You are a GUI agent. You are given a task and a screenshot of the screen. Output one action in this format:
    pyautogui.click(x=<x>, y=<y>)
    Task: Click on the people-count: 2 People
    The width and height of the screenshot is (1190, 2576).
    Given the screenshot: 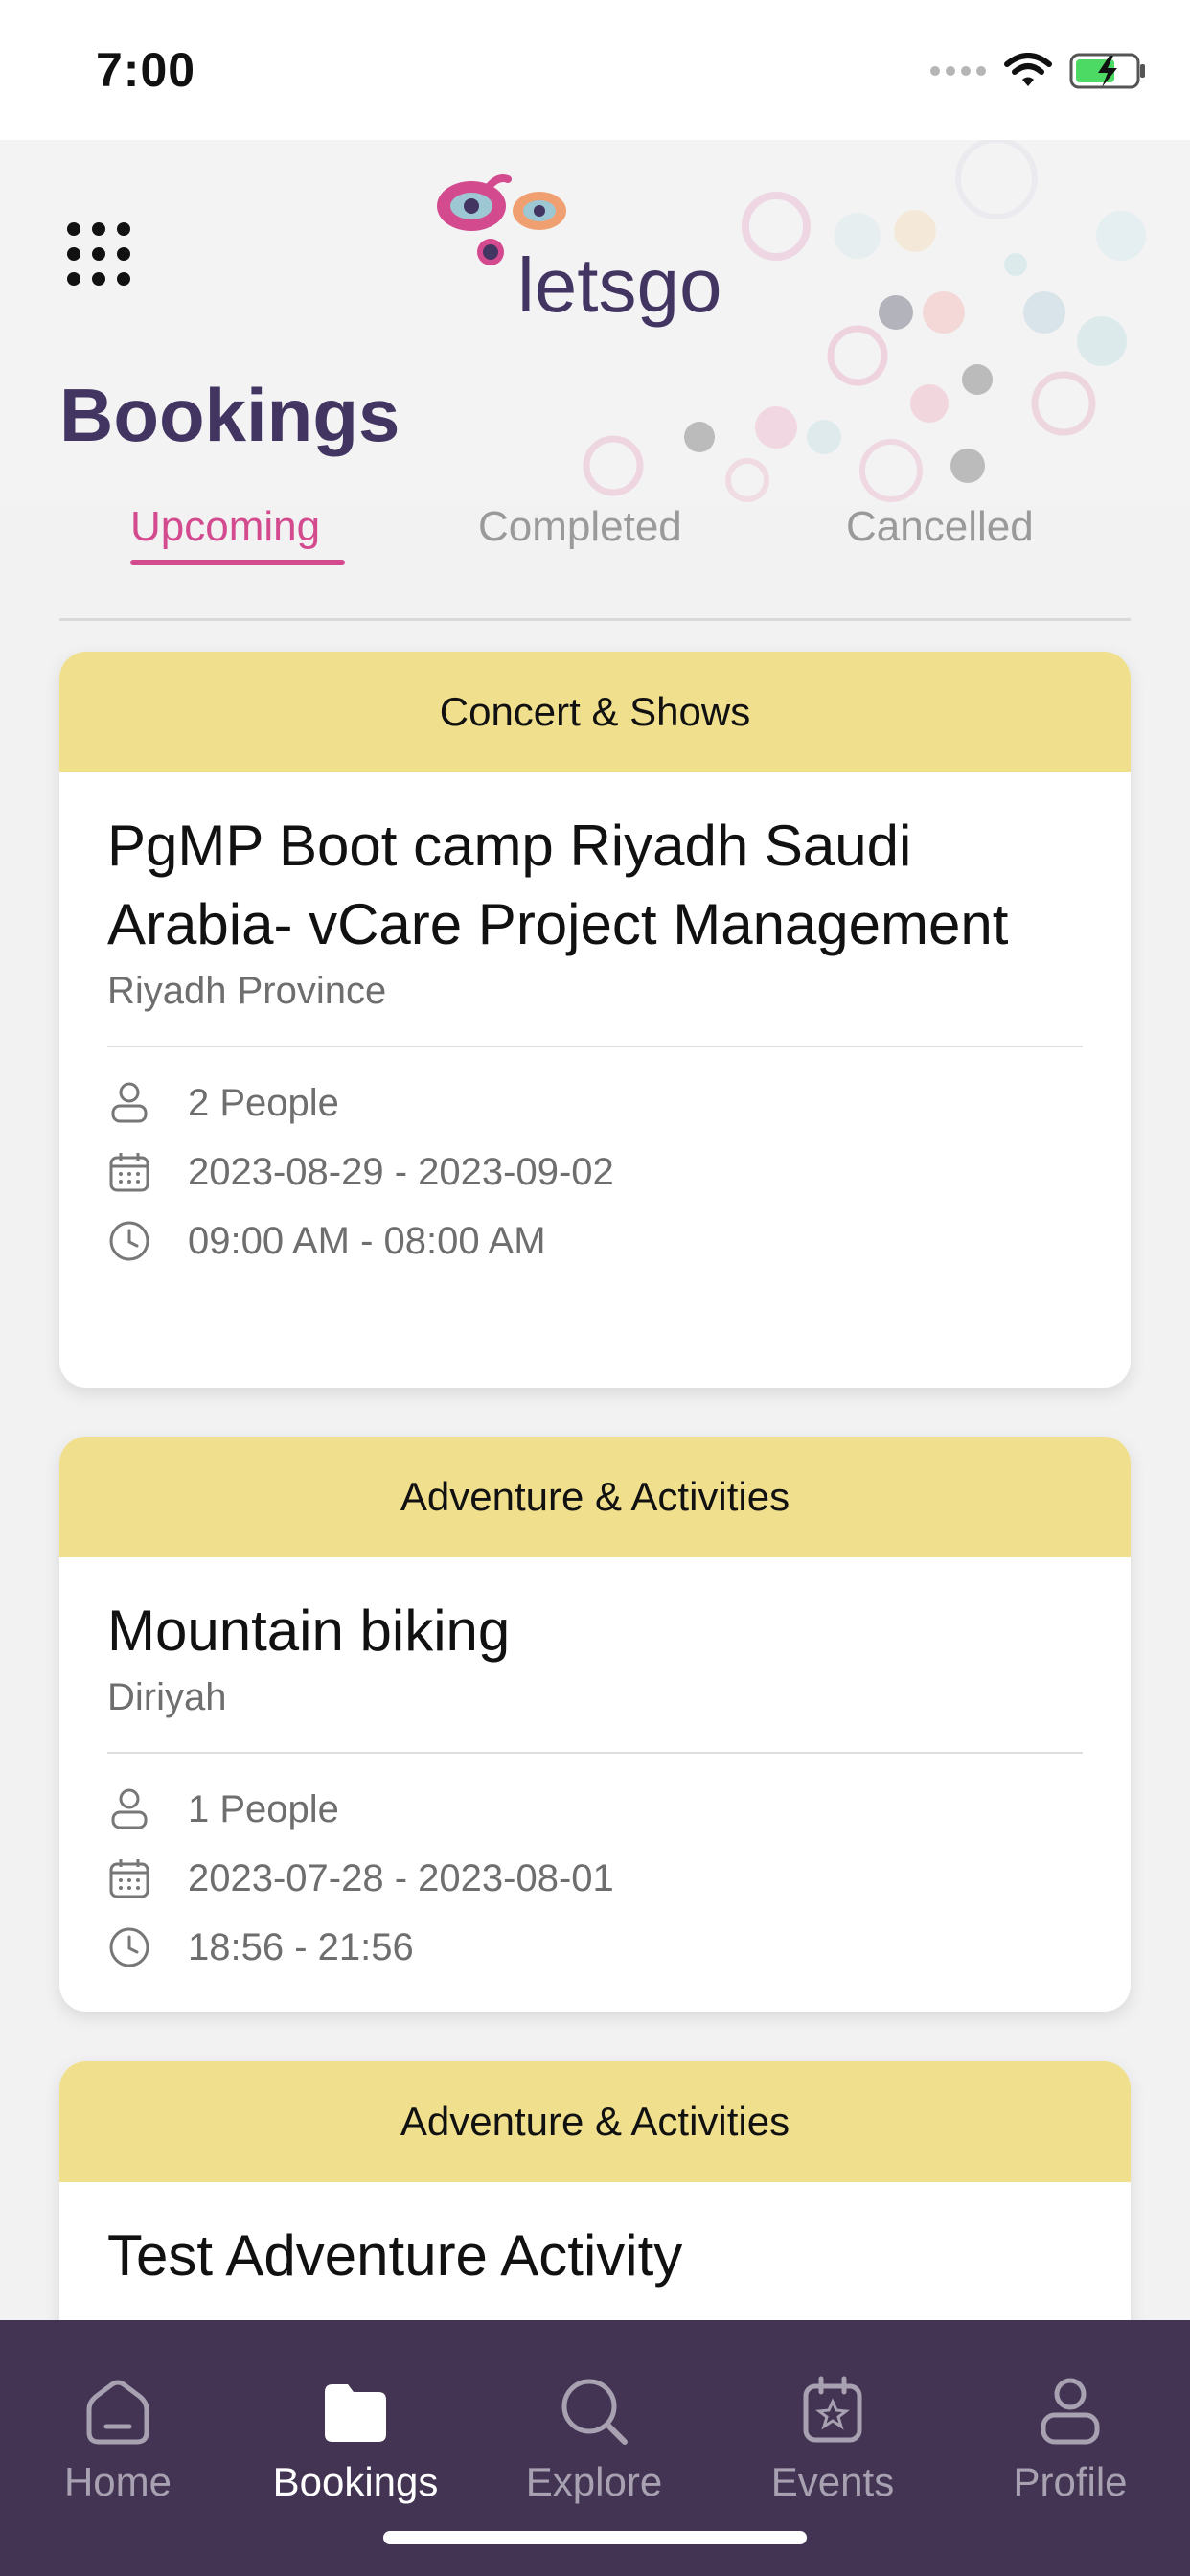 What is the action you would take?
    pyautogui.click(x=264, y=1102)
    